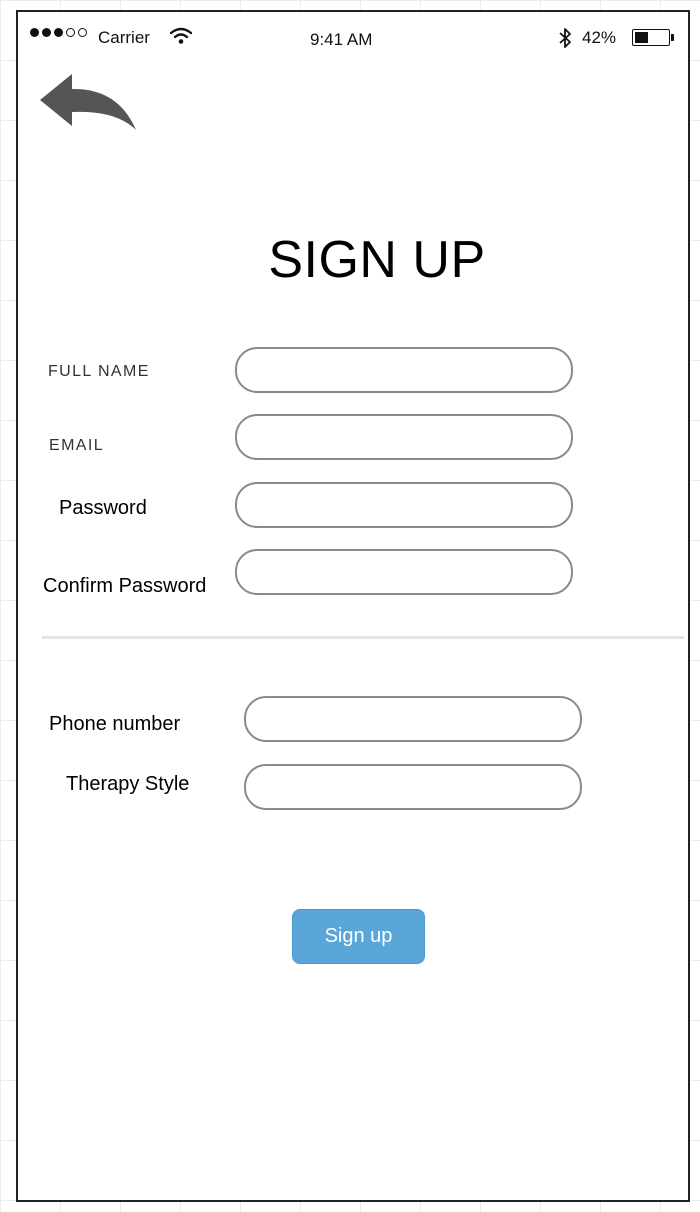  I want to click on status-bar: Carrier 9:41 AM 42%, so click(353, 37).